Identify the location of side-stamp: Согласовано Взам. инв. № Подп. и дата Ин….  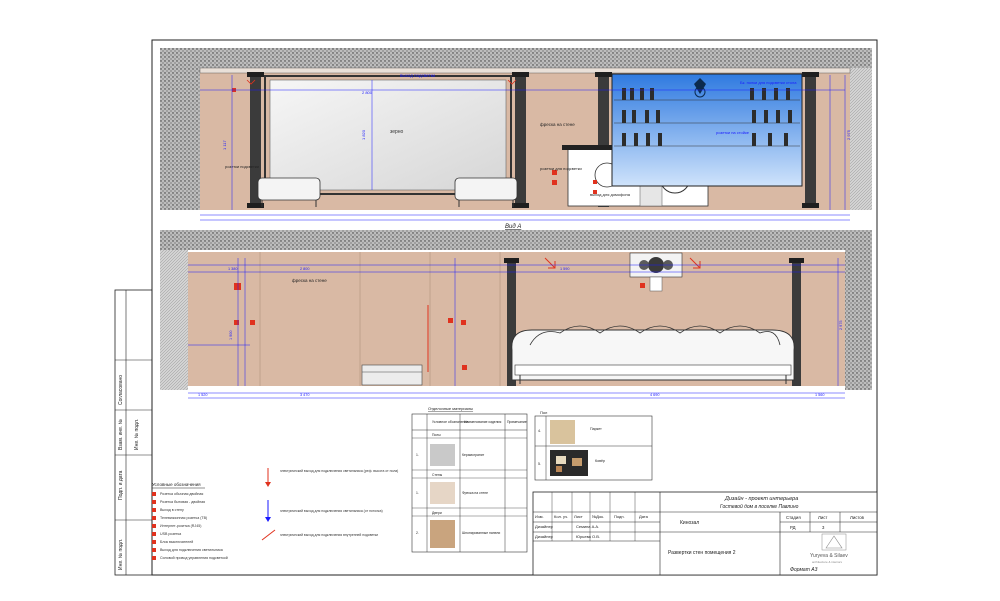
(133, 432).